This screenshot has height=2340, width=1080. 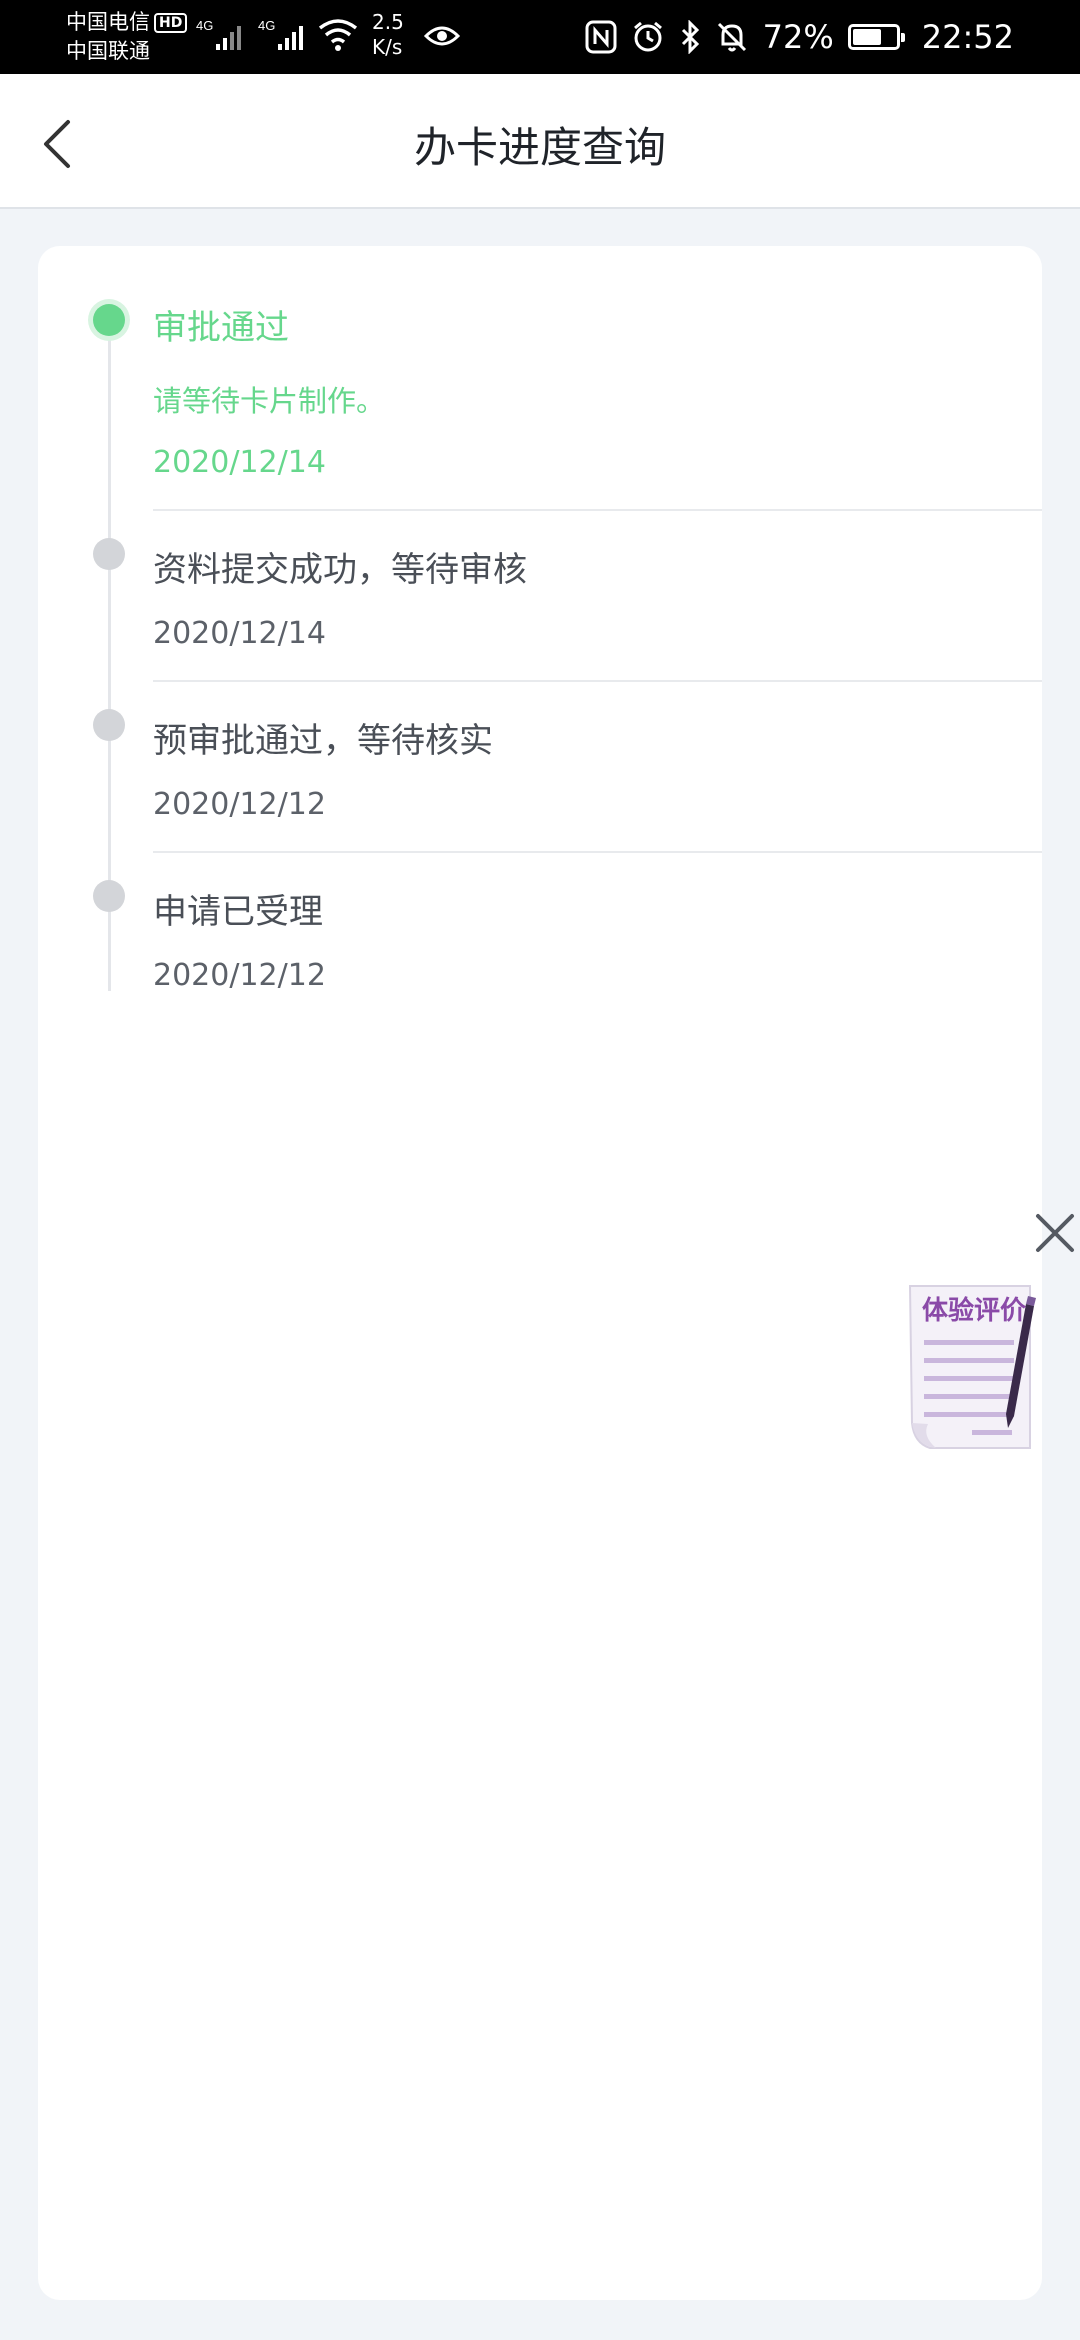 I want to click on hd-badge: HD, so click(x=171, y=23).